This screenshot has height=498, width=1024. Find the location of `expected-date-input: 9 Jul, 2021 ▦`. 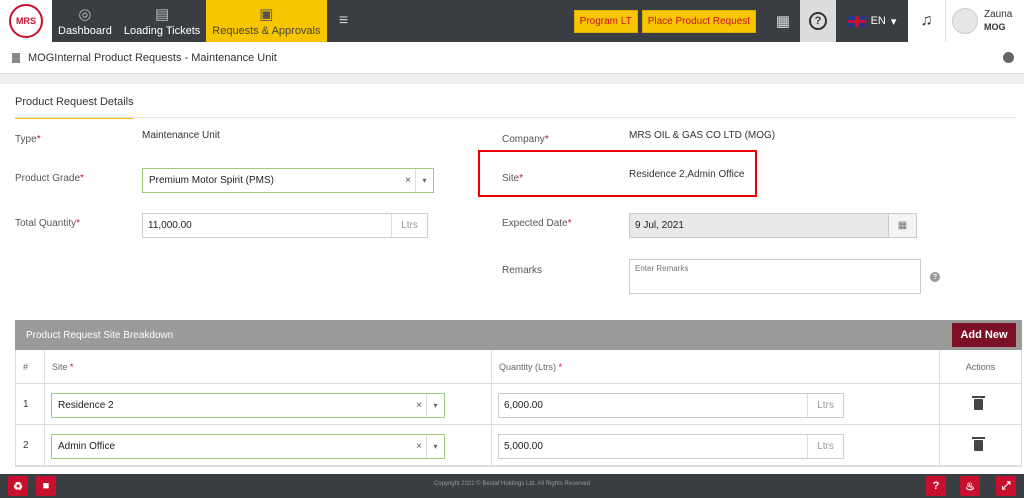

expected-date-input: 9 Jul, 2021 ▦ is located at coordinates (773, 225).